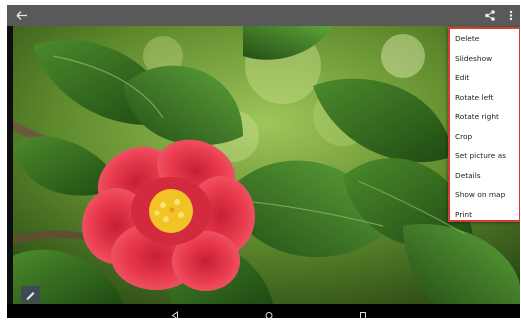 This screenshot has height=324, width=521. I want to click on navigation-bar, so click(263, 311).